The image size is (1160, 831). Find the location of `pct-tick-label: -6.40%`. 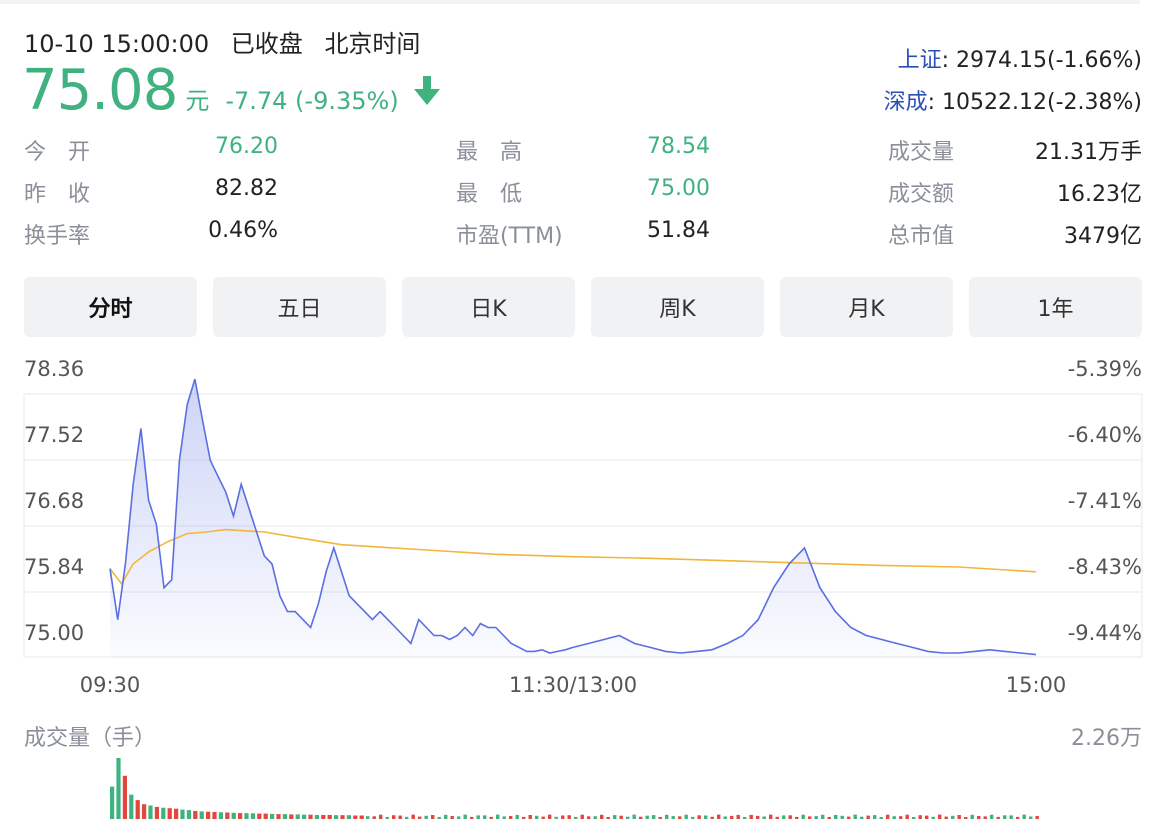

pct-tick-label: -6.40% is located at coordinates (1105, 435).